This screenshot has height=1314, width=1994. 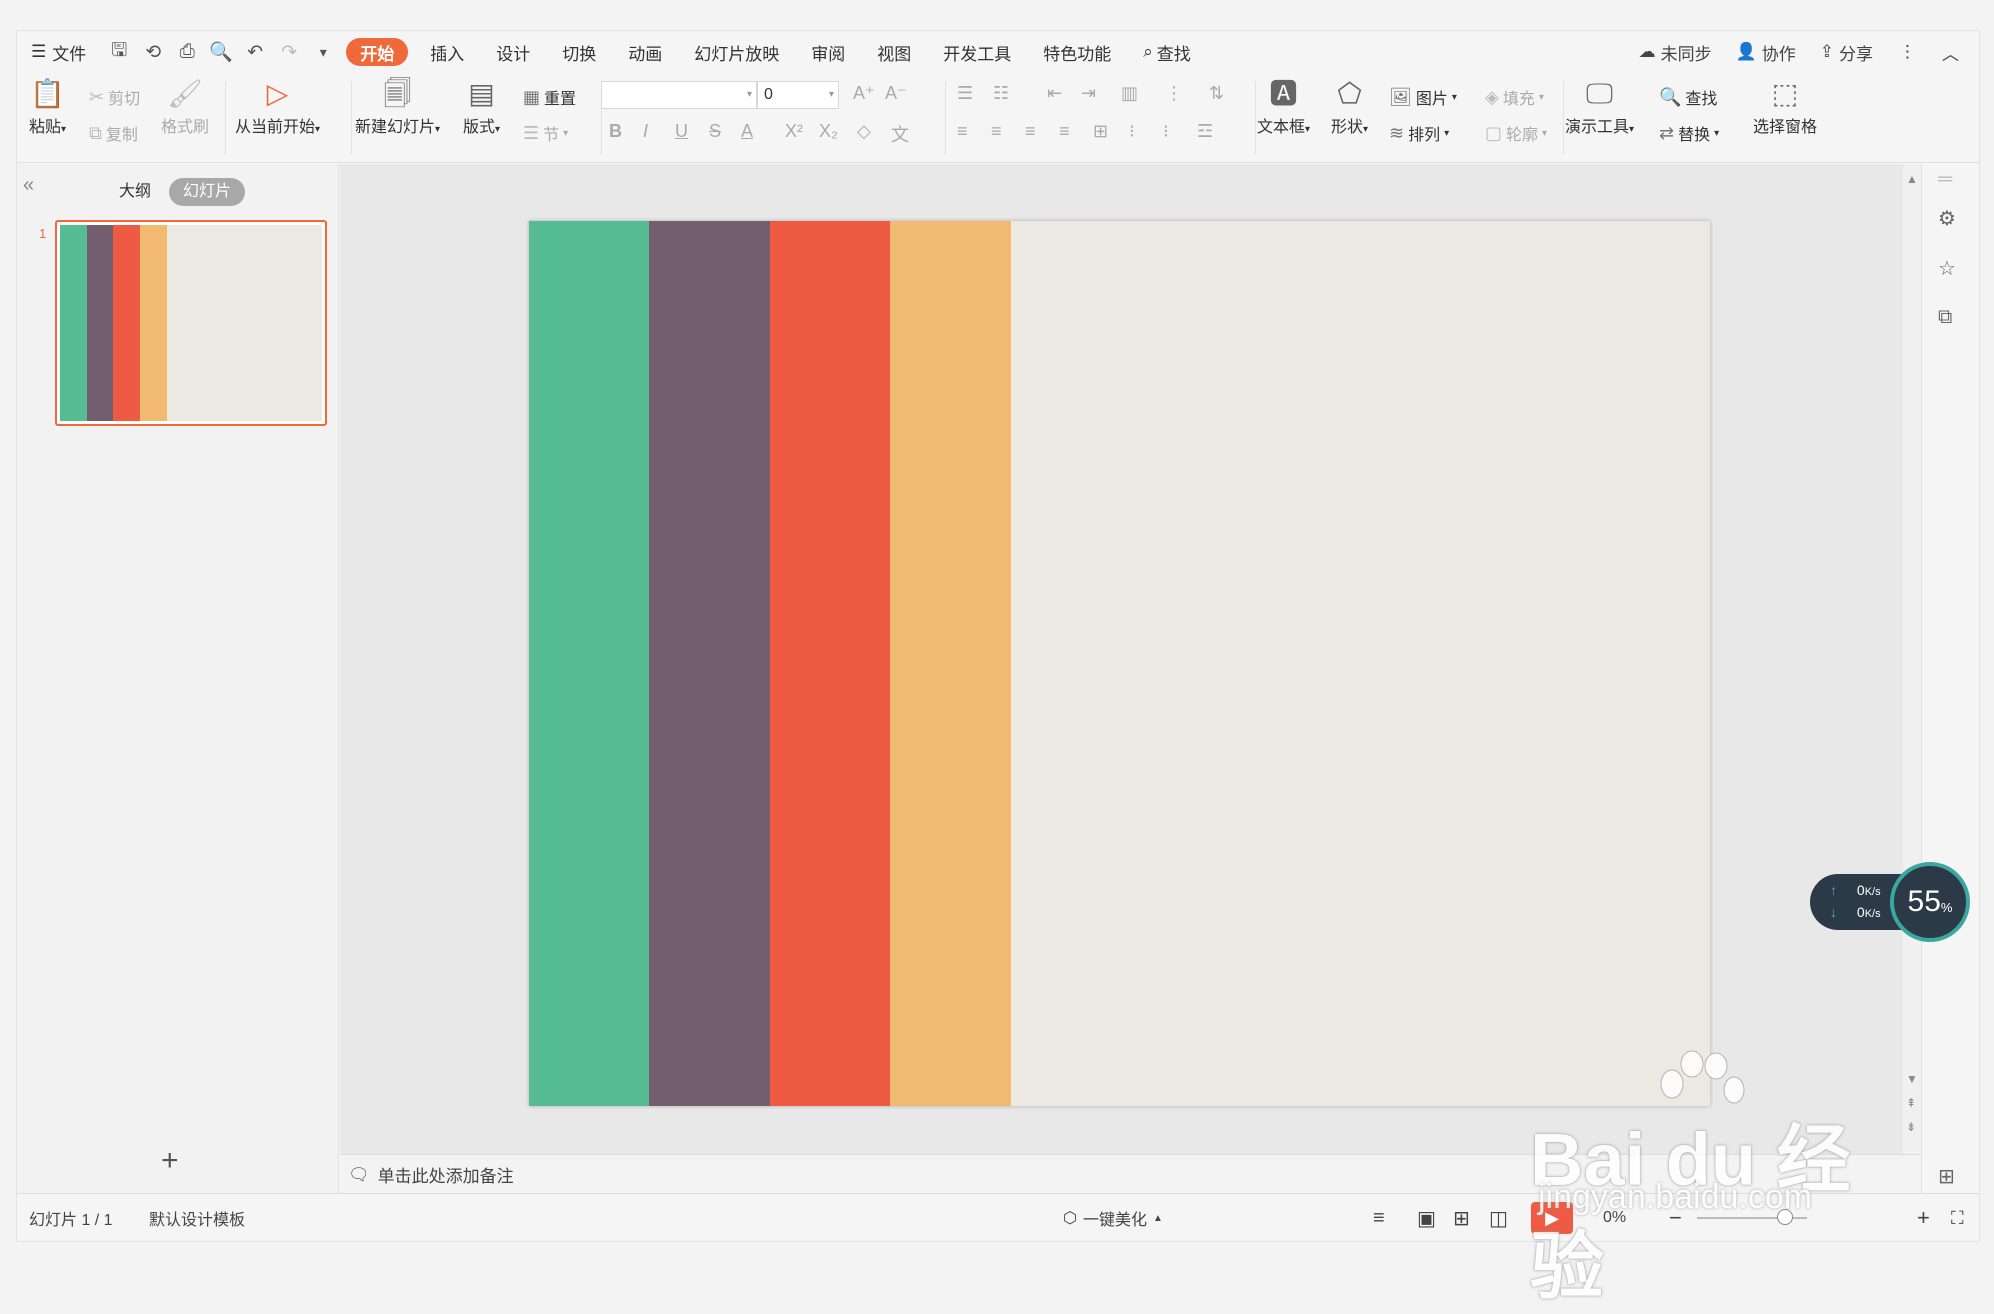 What do you see at coordinates (828, 131) in the screenshot?
I see `subscript-icon: X₂` at bounding box center [828, 131].